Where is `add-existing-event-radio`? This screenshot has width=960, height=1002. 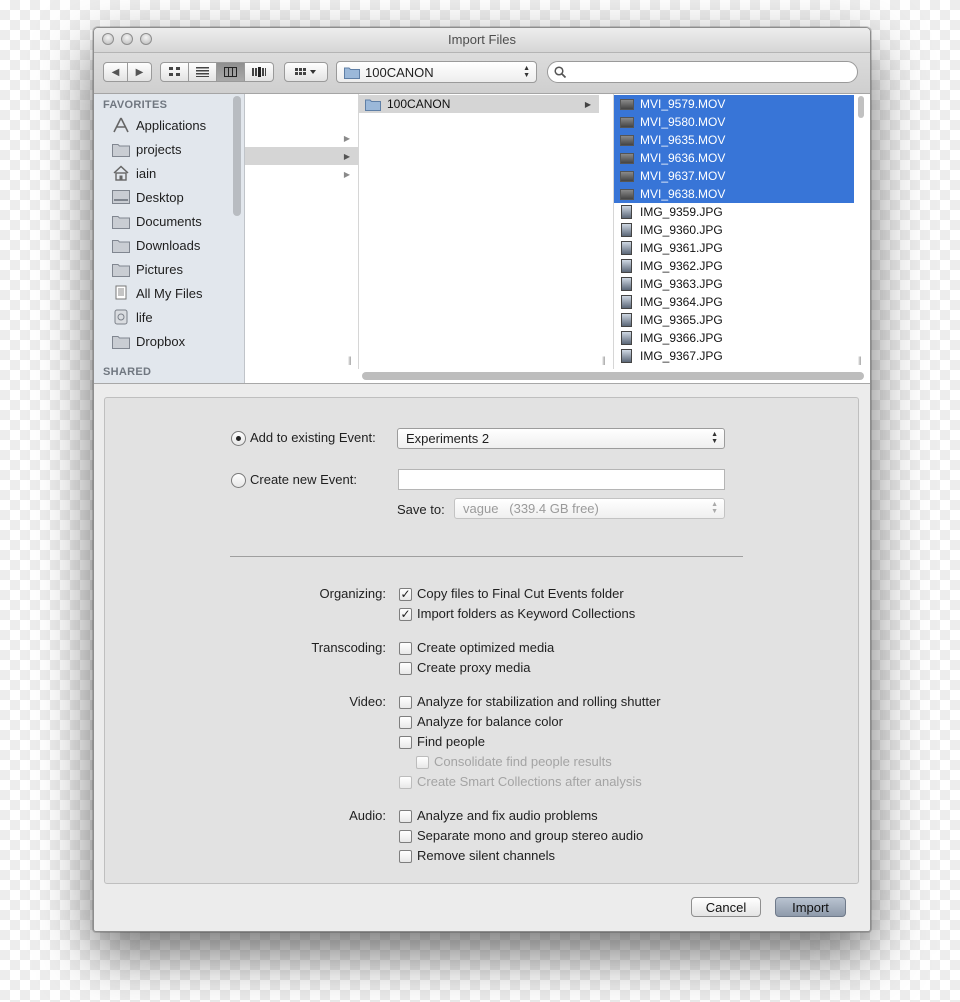 add-existing-event-radio is located at coordinates (238, 438).